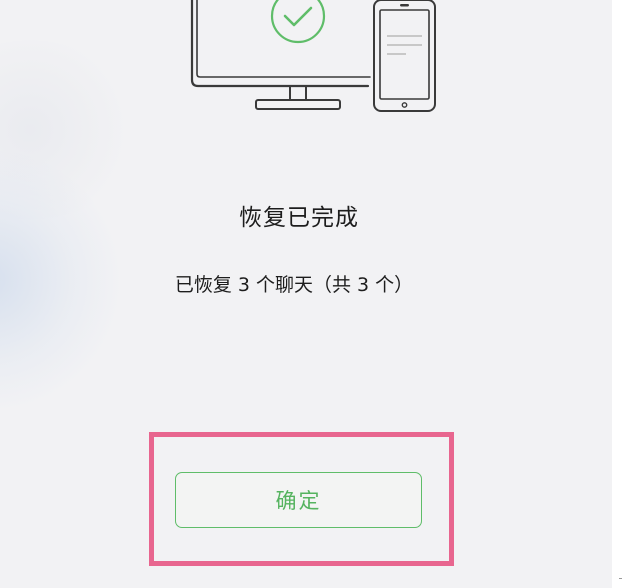 The width and height of the screenshot is (624, 588). I want to click on monitor-icon, so click(280, 55).